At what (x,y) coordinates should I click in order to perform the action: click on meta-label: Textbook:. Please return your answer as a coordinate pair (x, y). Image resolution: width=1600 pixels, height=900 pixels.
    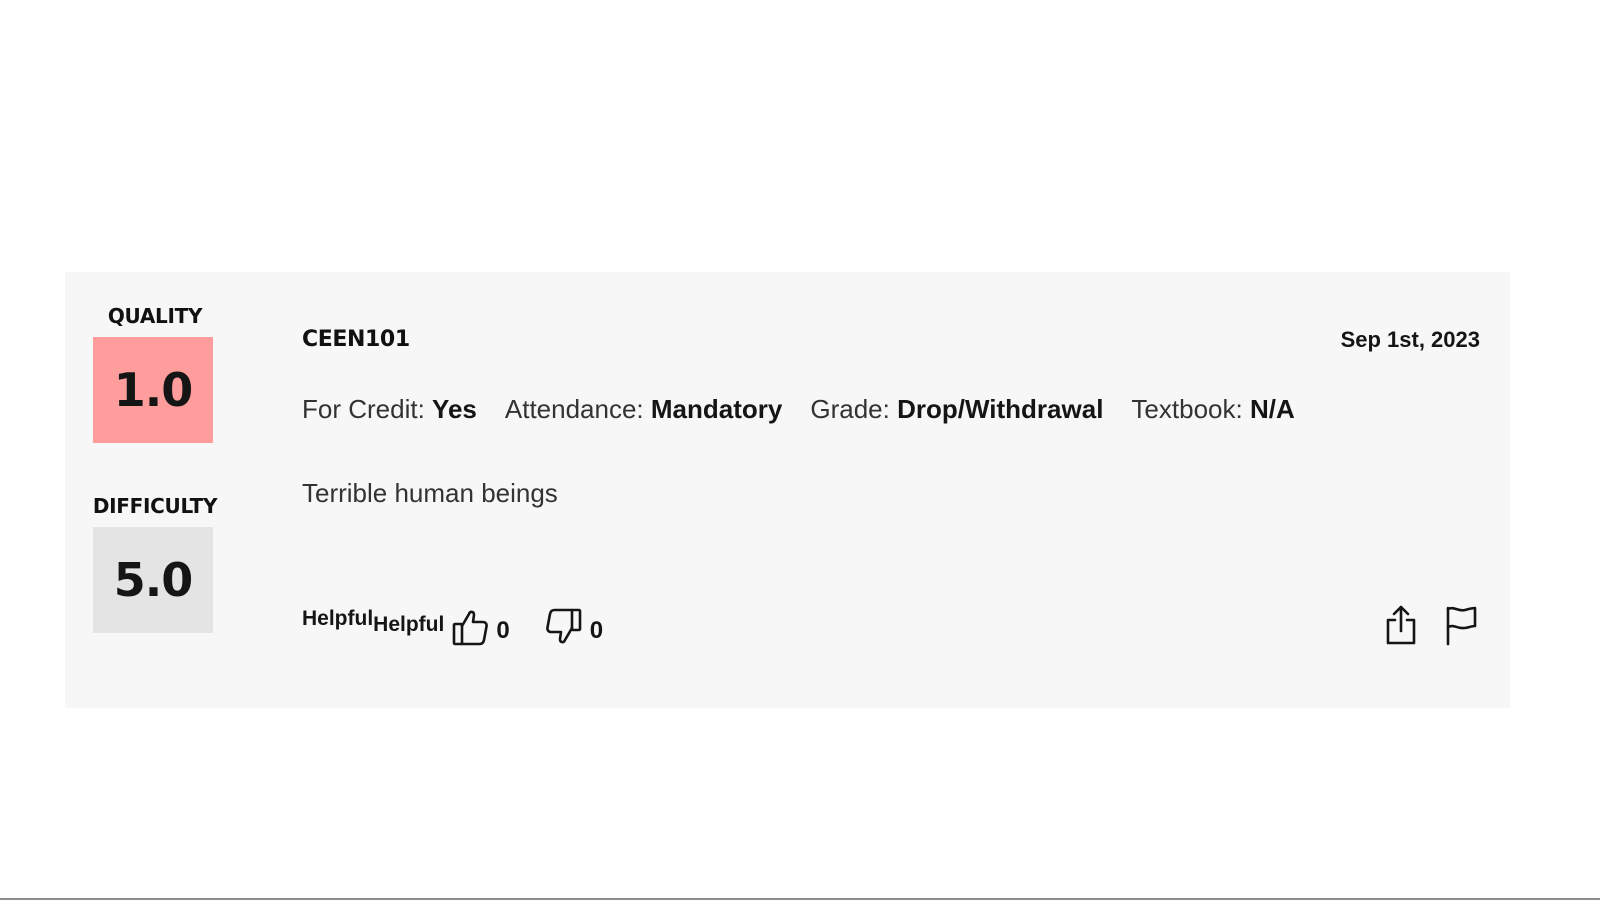
    Looking at the image, I should click on (1187, 409).